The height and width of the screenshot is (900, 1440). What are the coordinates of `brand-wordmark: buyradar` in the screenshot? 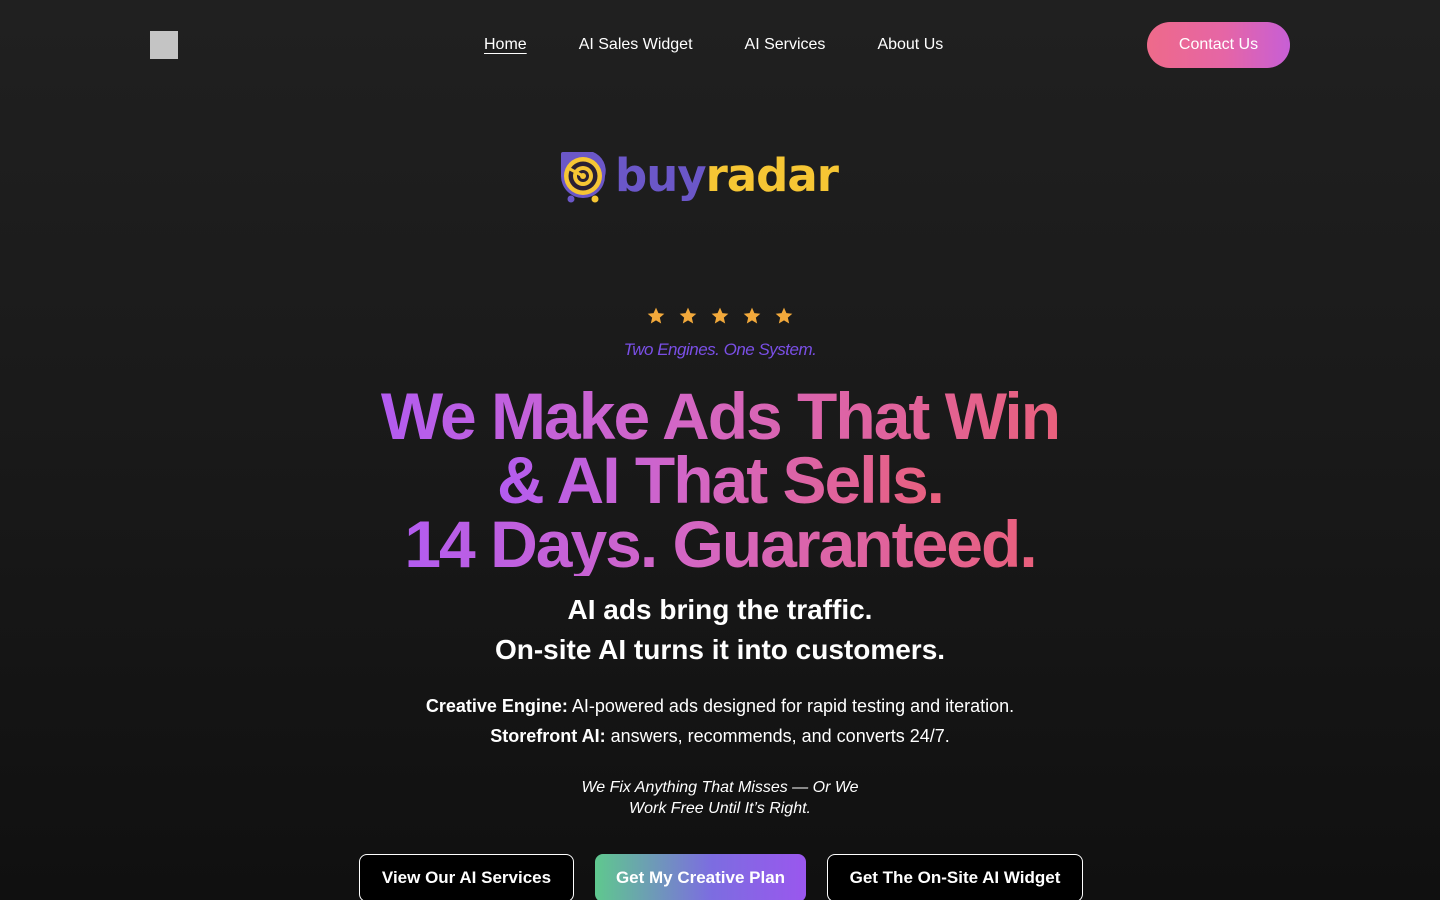 It's located at (727, 176).